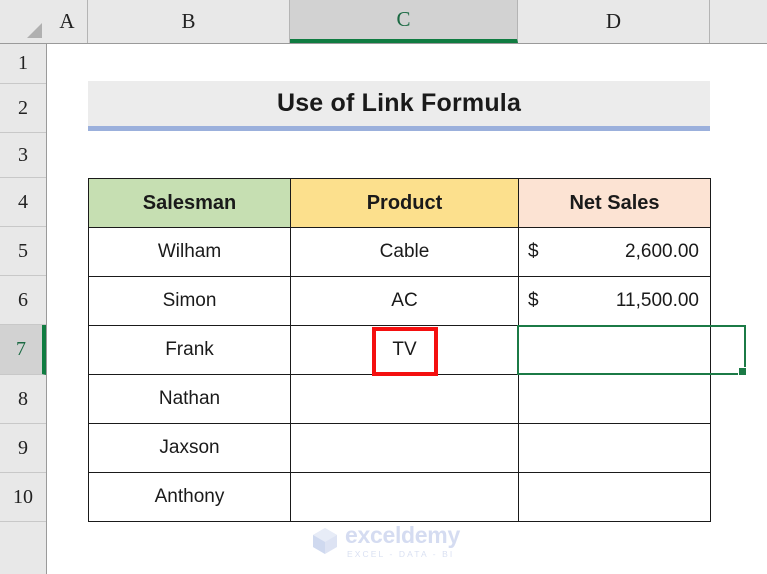 The width and height of the screenshot is (767, 574). Describe the element at coordinates (23, 64) in the screenshot. I see `row-header-1: 1` at that location.